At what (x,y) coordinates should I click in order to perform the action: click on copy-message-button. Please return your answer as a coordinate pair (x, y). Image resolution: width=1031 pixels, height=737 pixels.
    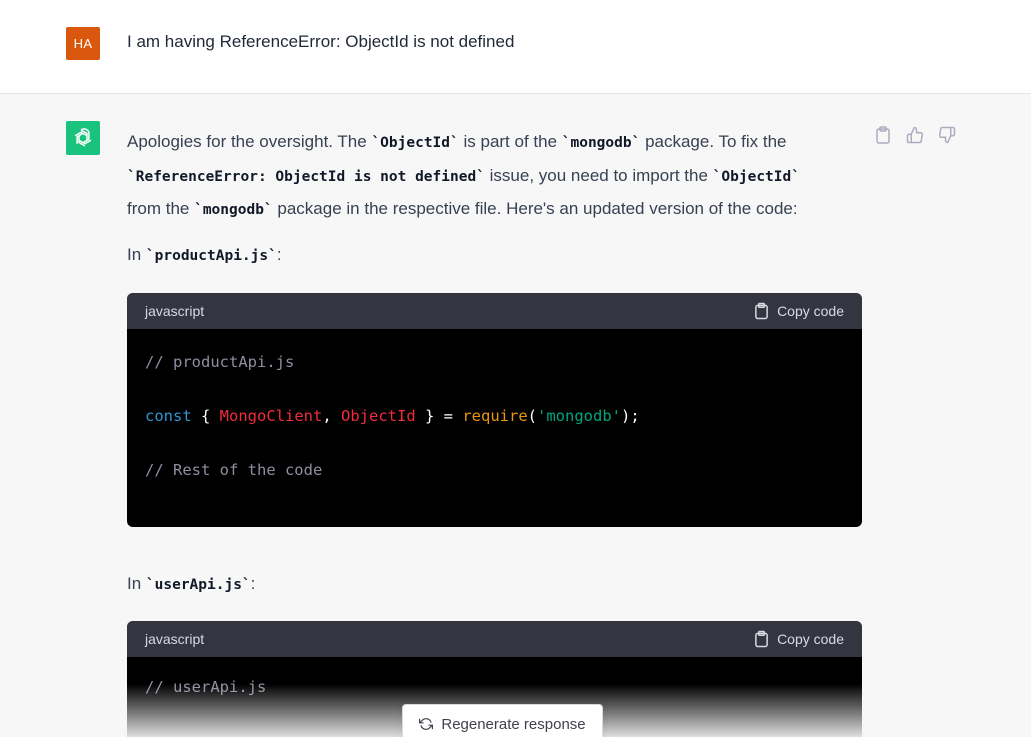
    Looking at the image, I should click on (883, 135).